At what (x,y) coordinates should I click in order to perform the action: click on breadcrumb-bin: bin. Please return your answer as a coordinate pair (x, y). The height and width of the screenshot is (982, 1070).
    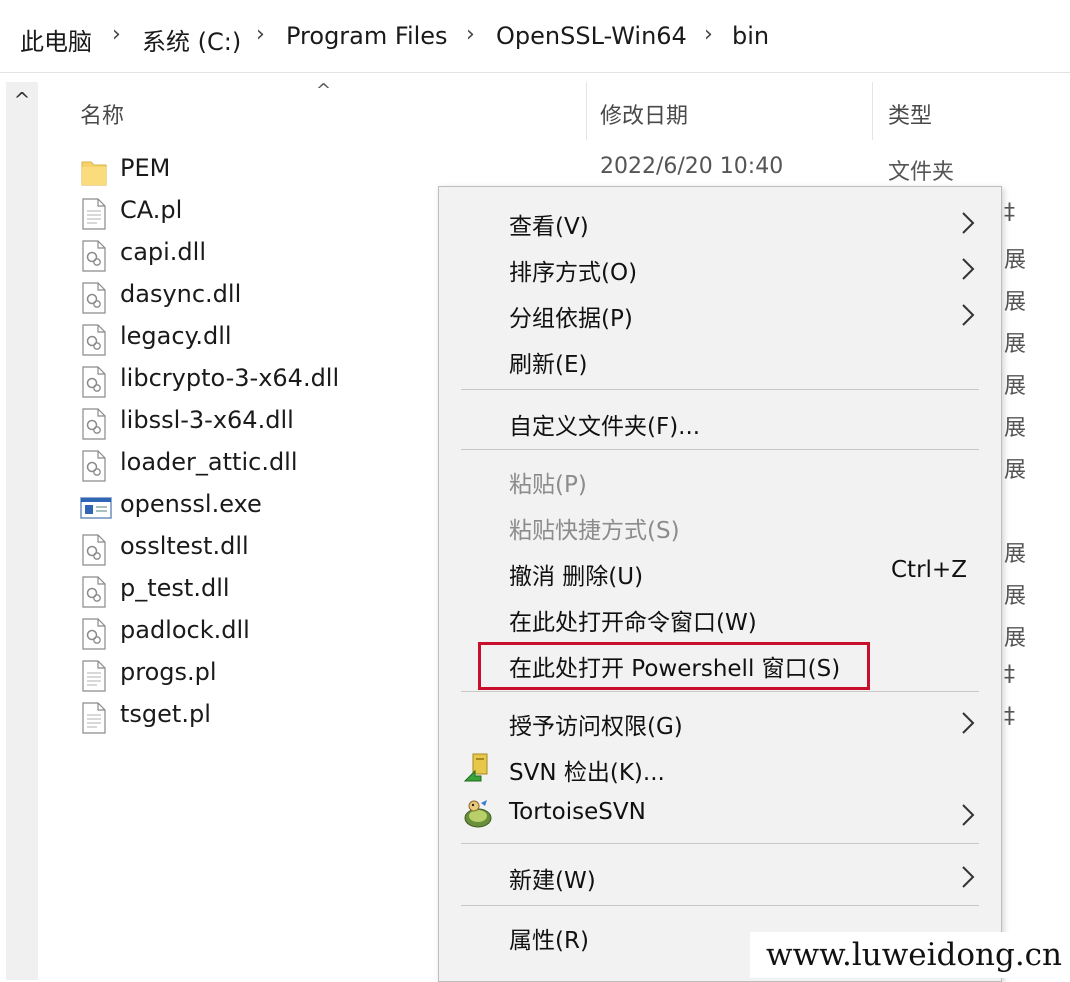
    Looking at the image, I should click on (750, 36).